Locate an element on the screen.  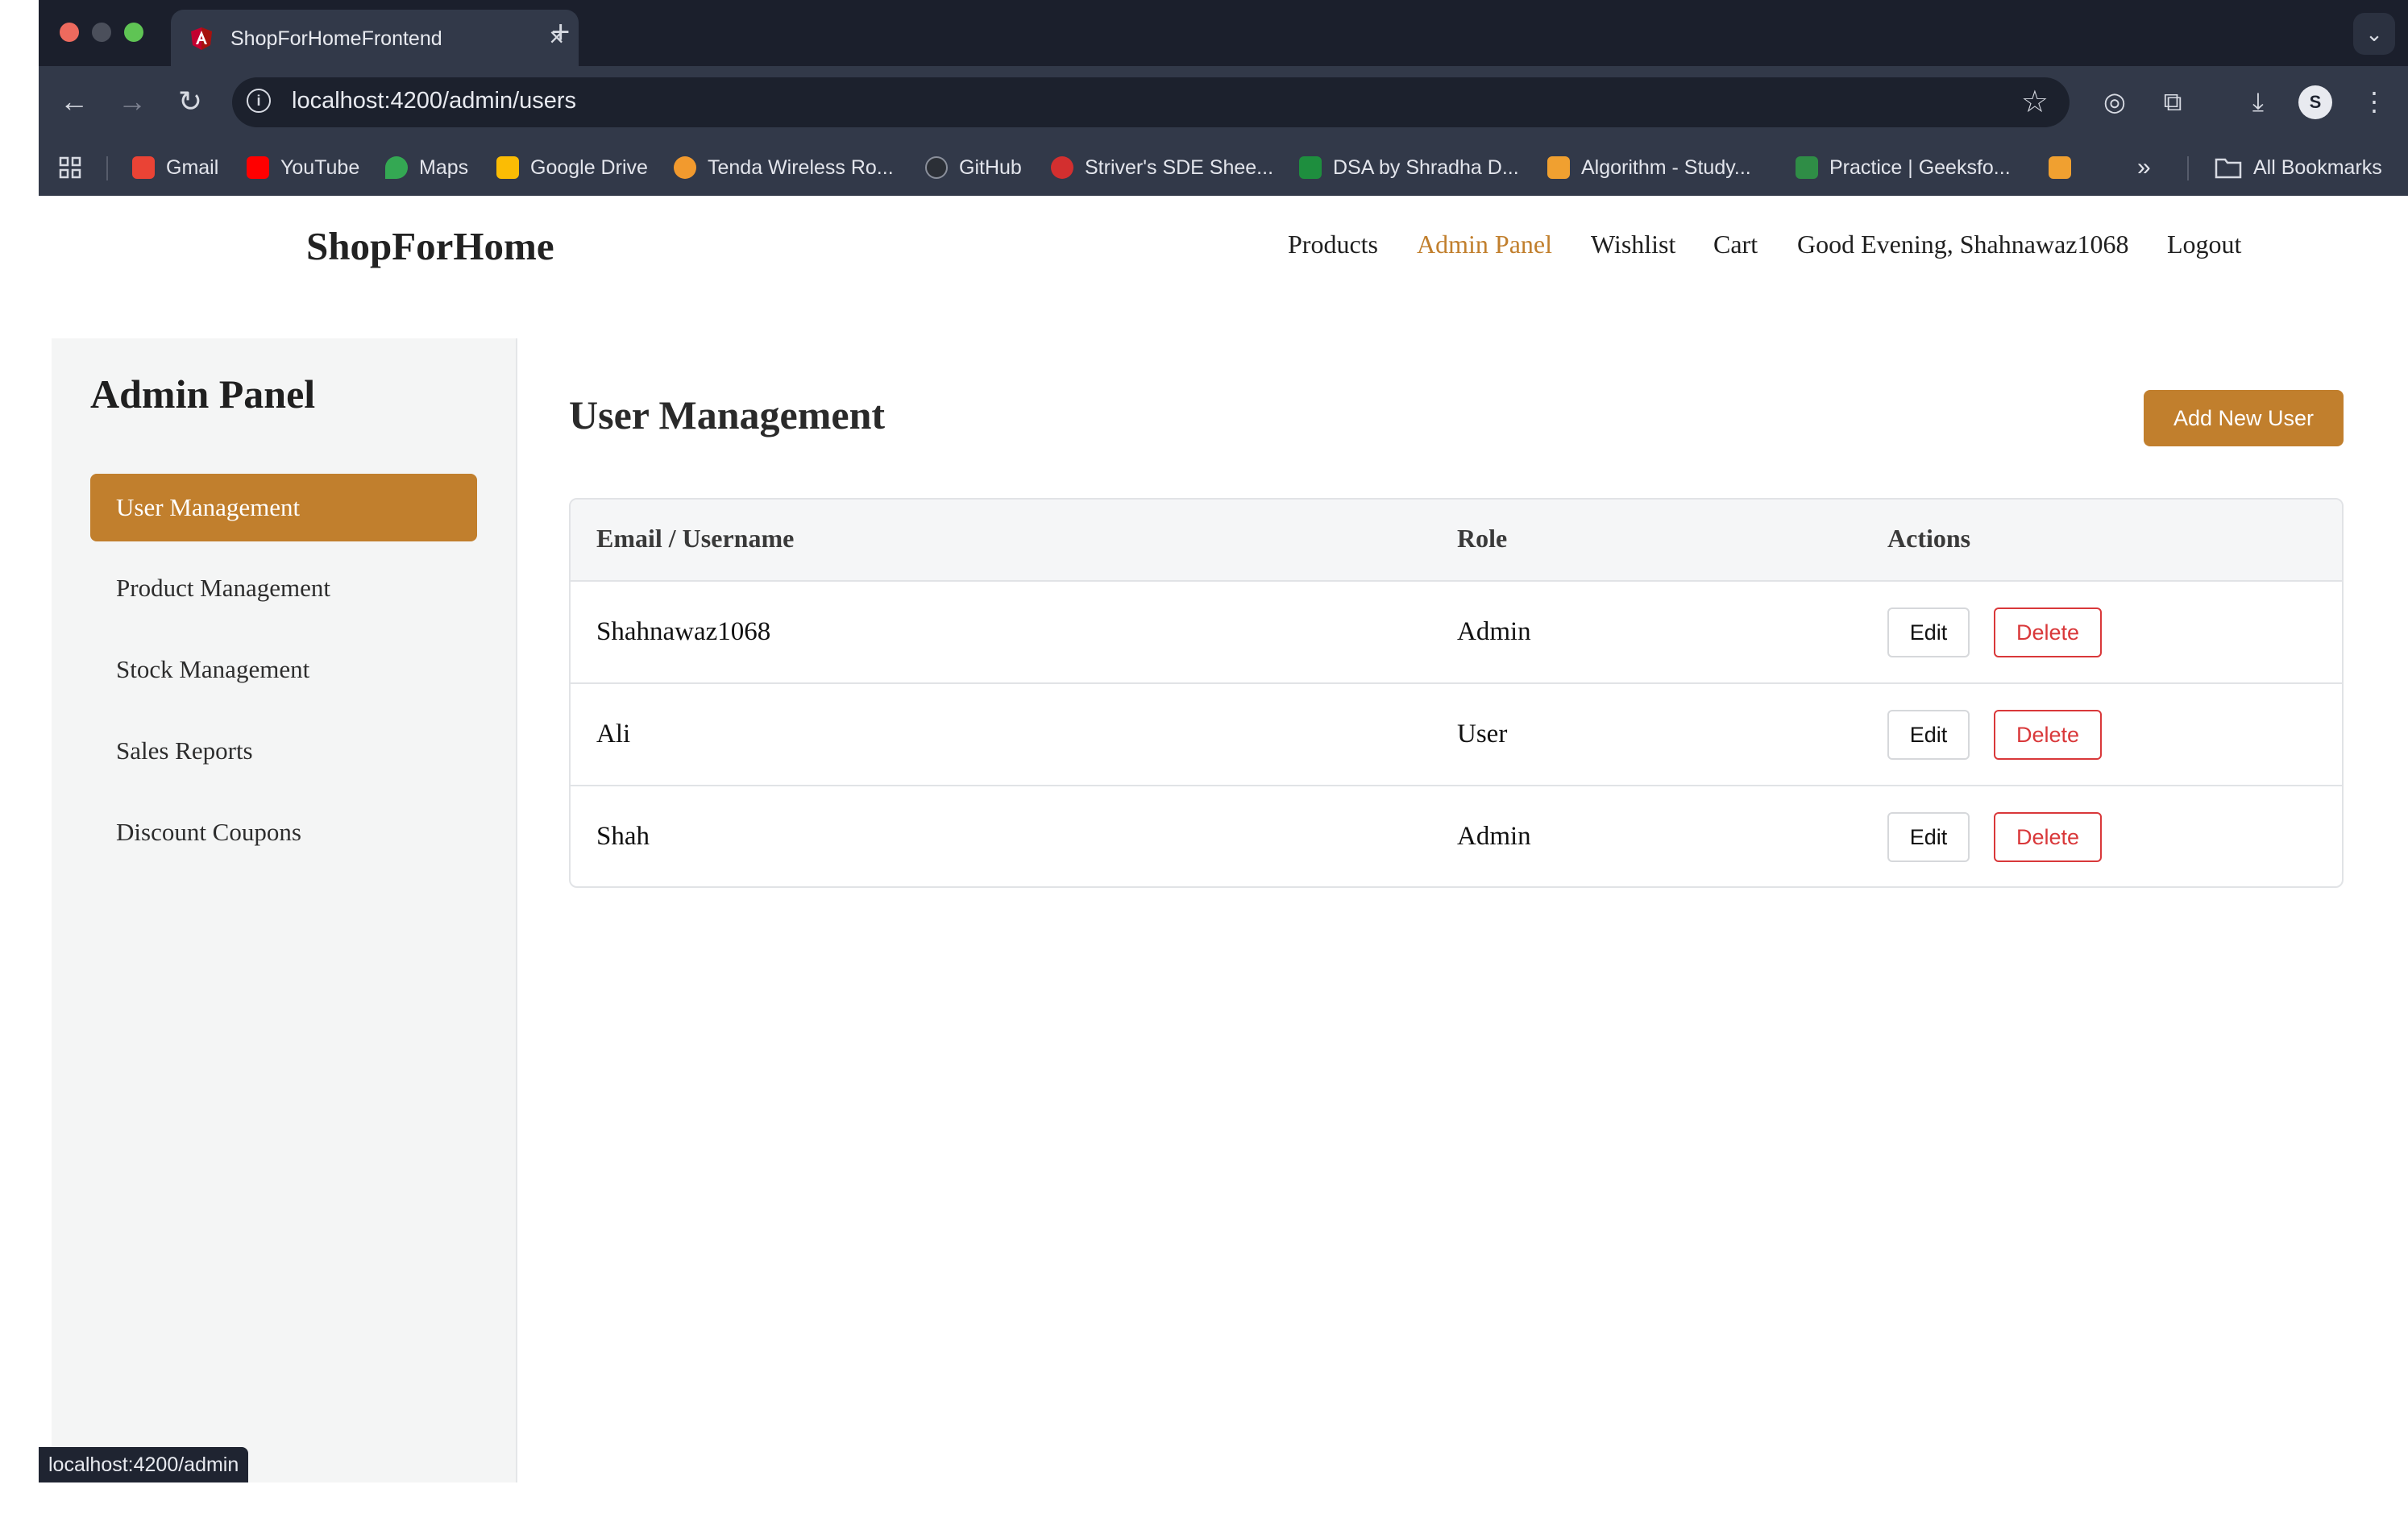
nav-logout: Logout is located at coordinates (2204, 244).